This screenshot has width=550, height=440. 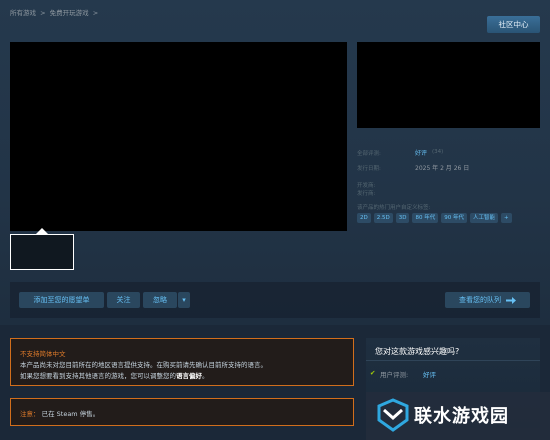 I want to click on reviews-count: (34), so click(x=438, y=152).